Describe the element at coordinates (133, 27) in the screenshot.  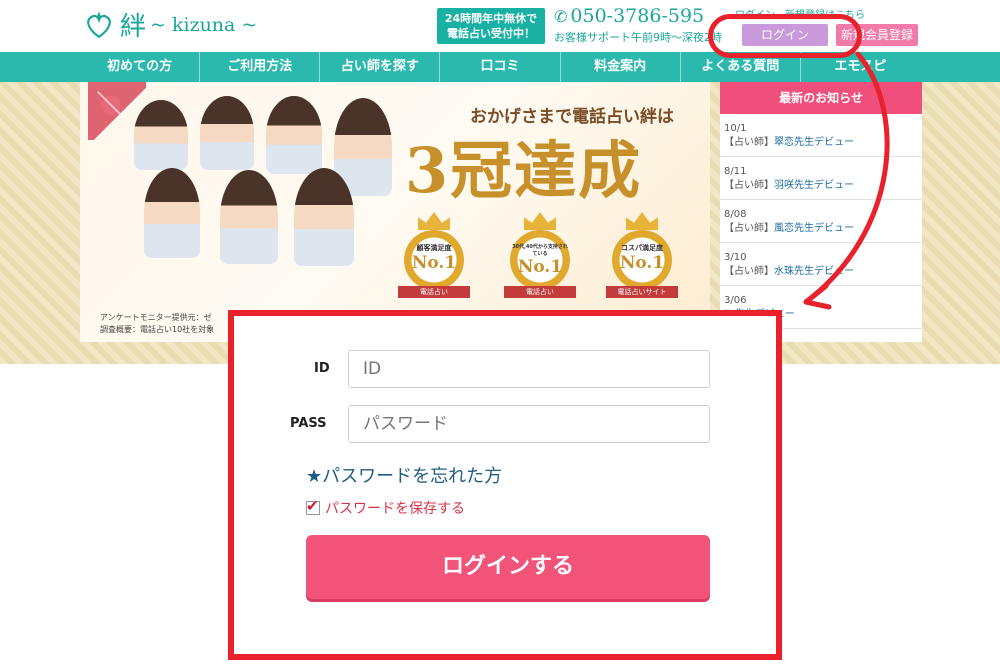
I see `logo-kanji: 絆` at that location.